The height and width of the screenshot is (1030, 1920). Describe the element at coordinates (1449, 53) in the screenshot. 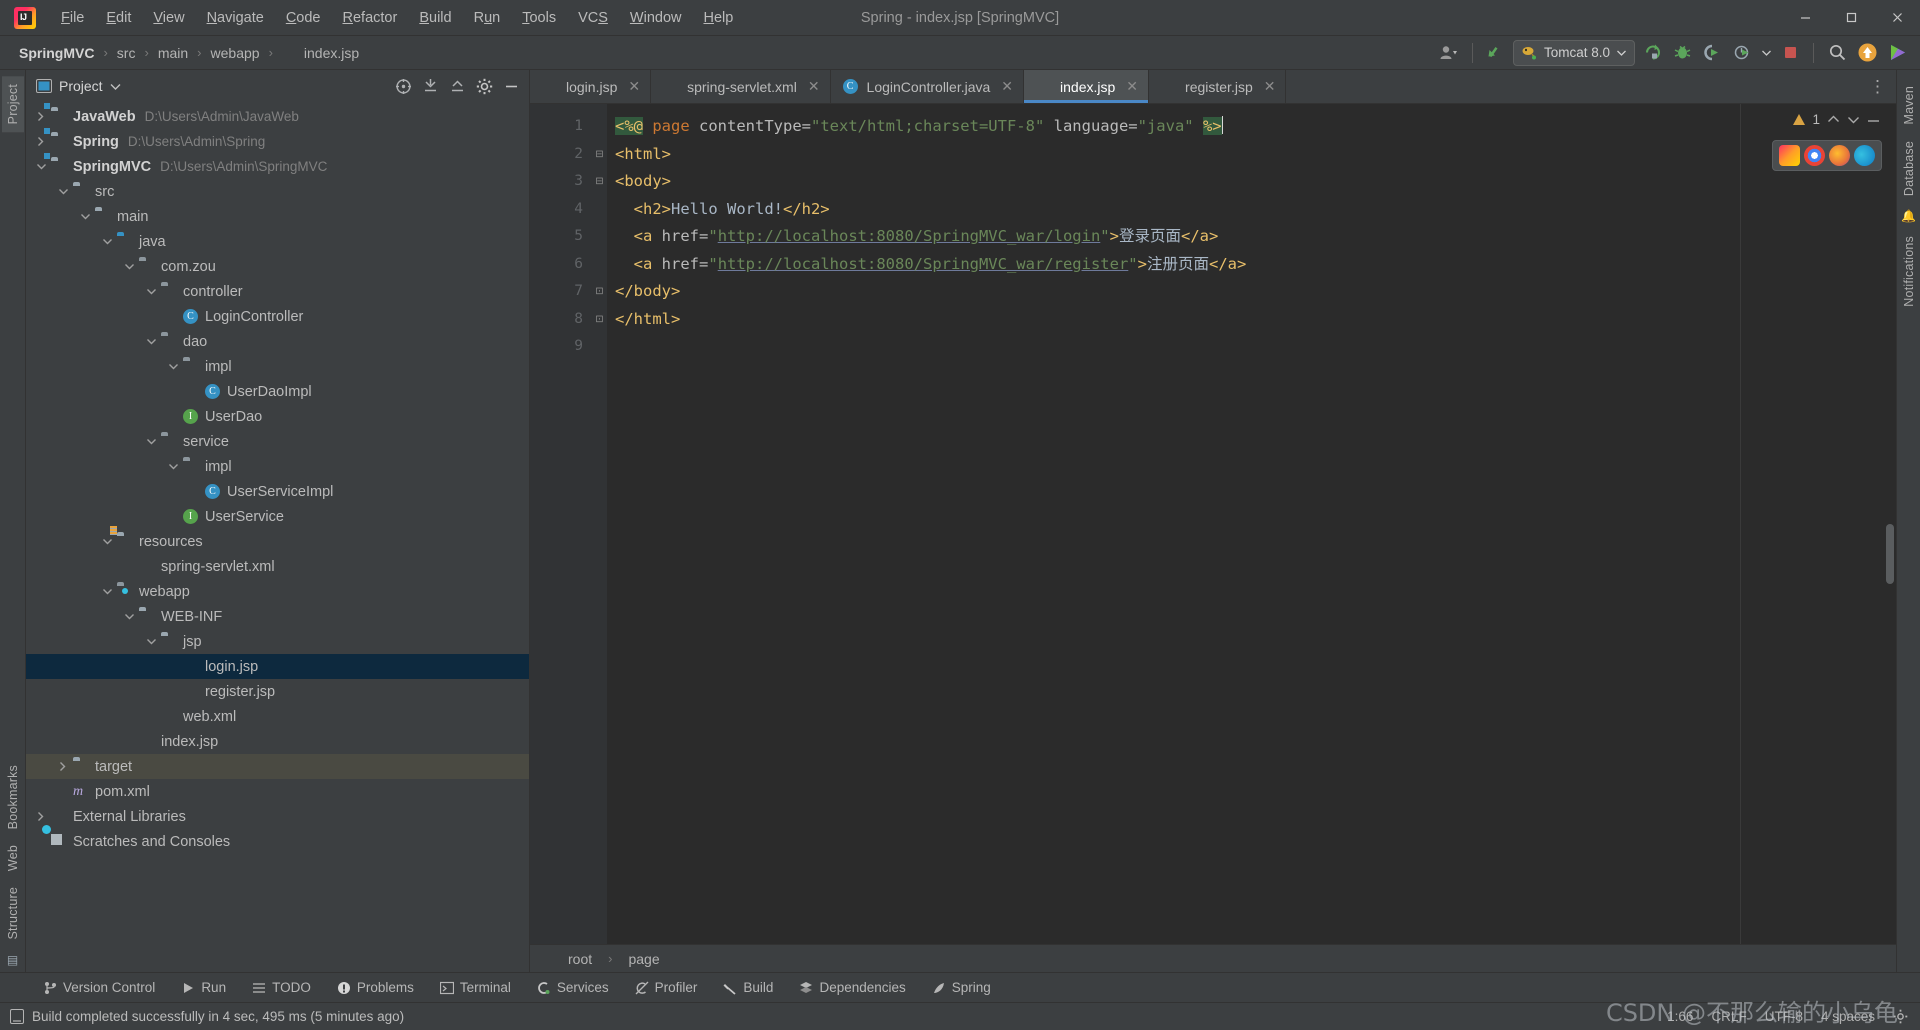

I see `account-icon` at that location.